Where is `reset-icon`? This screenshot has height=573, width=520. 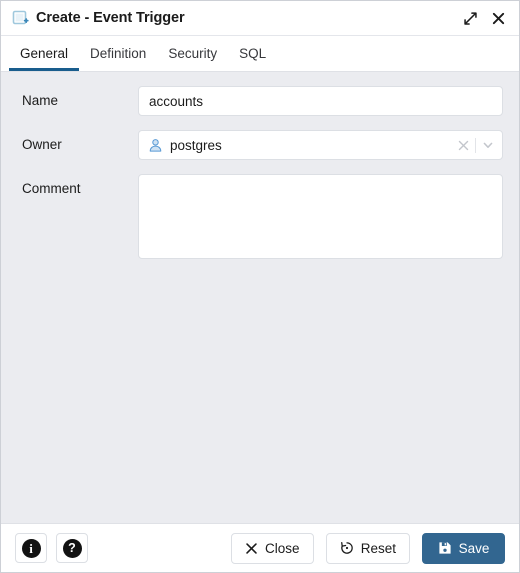
reset-icon is located at coordinates (346, 548).